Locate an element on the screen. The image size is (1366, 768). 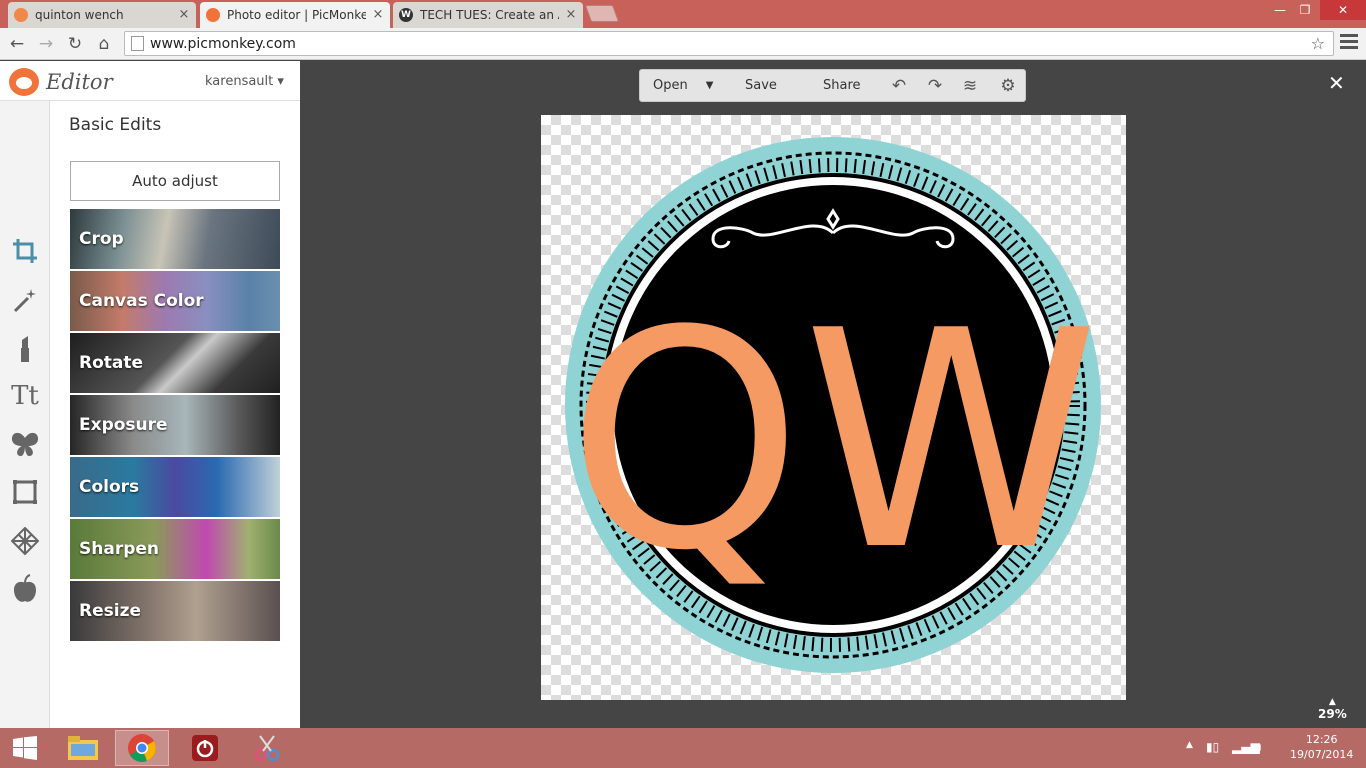
tile-label: Sharpen is located at coordinates (119, 549).